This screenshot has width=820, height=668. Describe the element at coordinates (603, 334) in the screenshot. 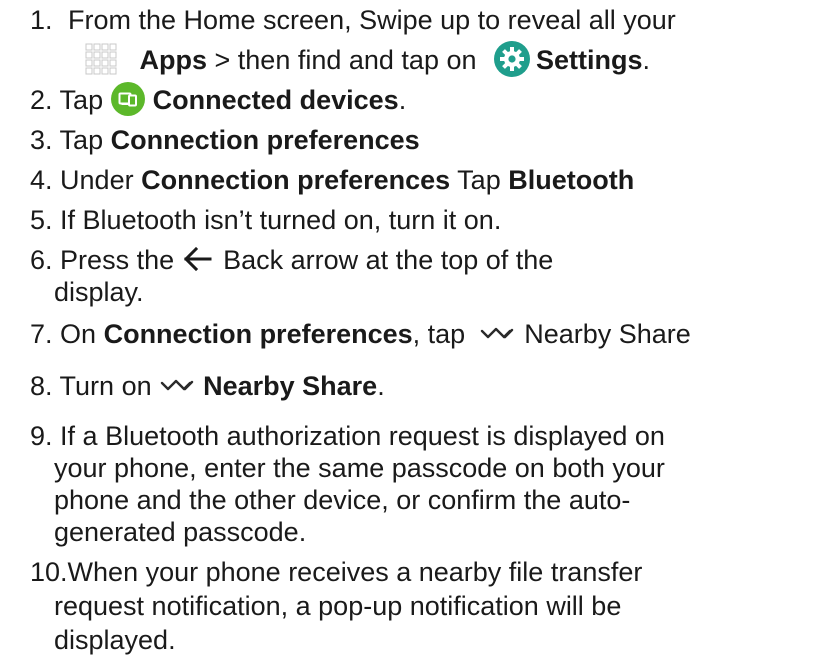

I see `step-text: Nearby Share` at that location.